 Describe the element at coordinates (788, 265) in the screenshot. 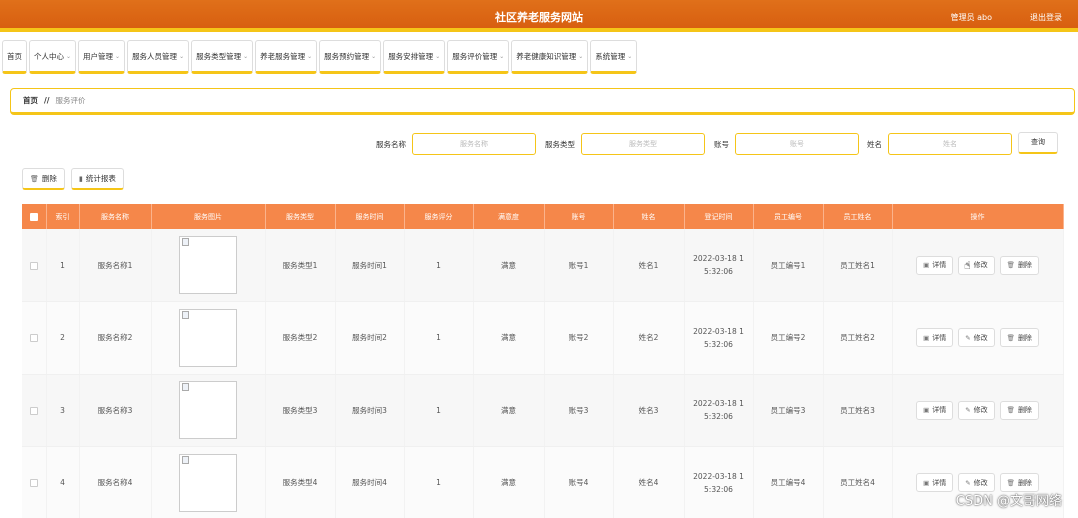

I see `cell-staff-no: 员工编号1` at that location.